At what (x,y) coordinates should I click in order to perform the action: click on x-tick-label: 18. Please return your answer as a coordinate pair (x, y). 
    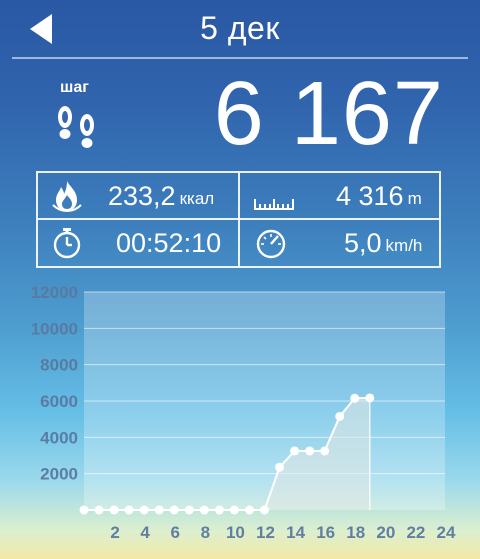
    Looking at the image, I should click on (355, 532).